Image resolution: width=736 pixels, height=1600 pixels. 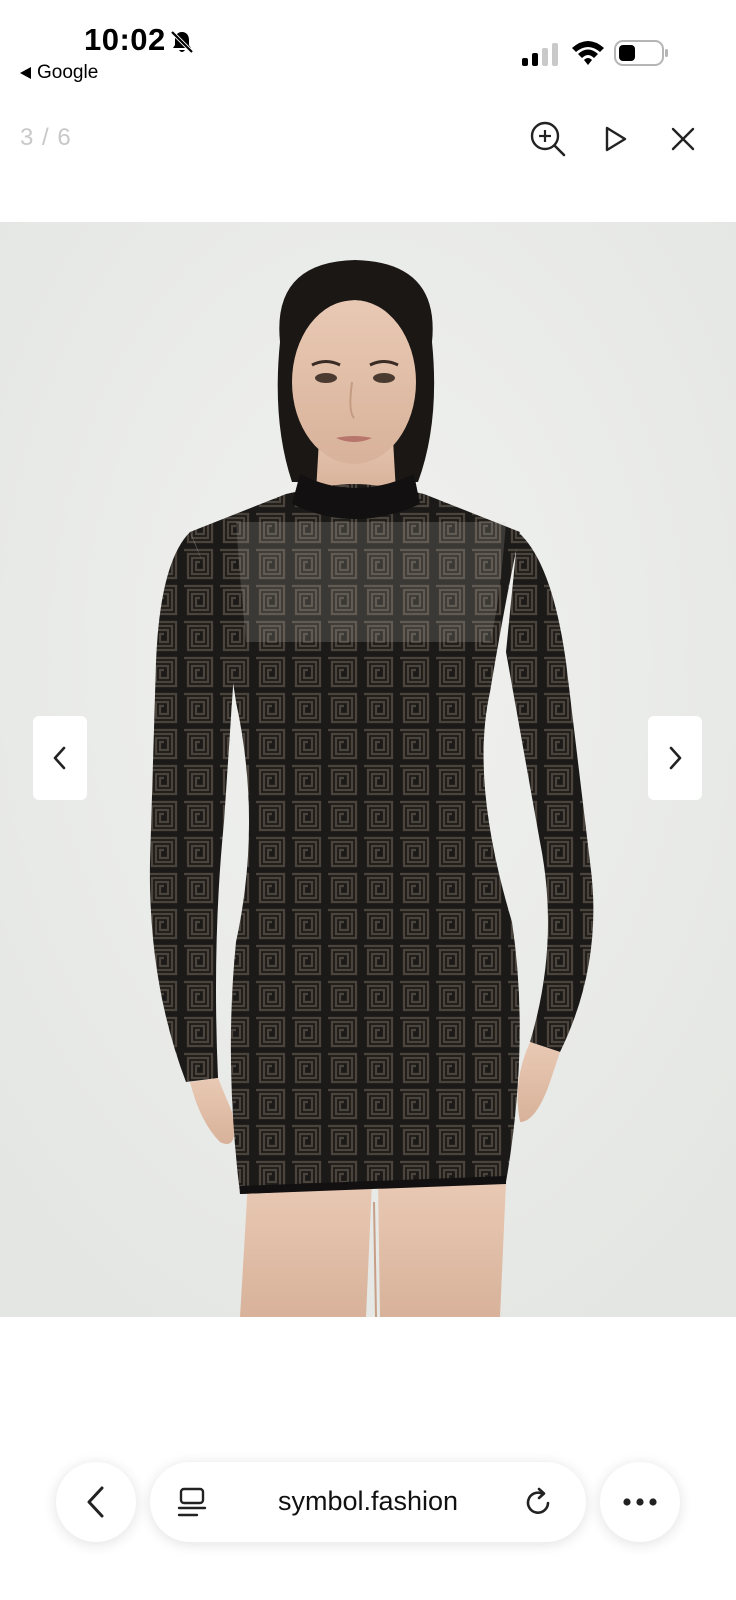 I want to click on chevron-left-icon, so click(x=59, y=758).